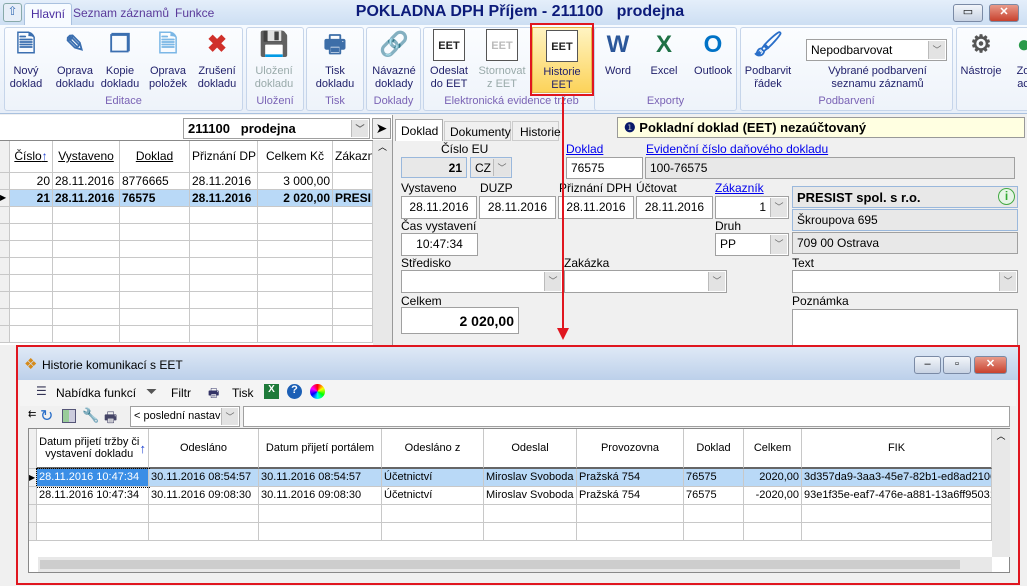 The width and height of the screenshot is (1027, 586). Describe the element at coordinates (121, 14) in the screenshot. I see `tab-seznam-zaznamu: Seznam záznamů` at that location.